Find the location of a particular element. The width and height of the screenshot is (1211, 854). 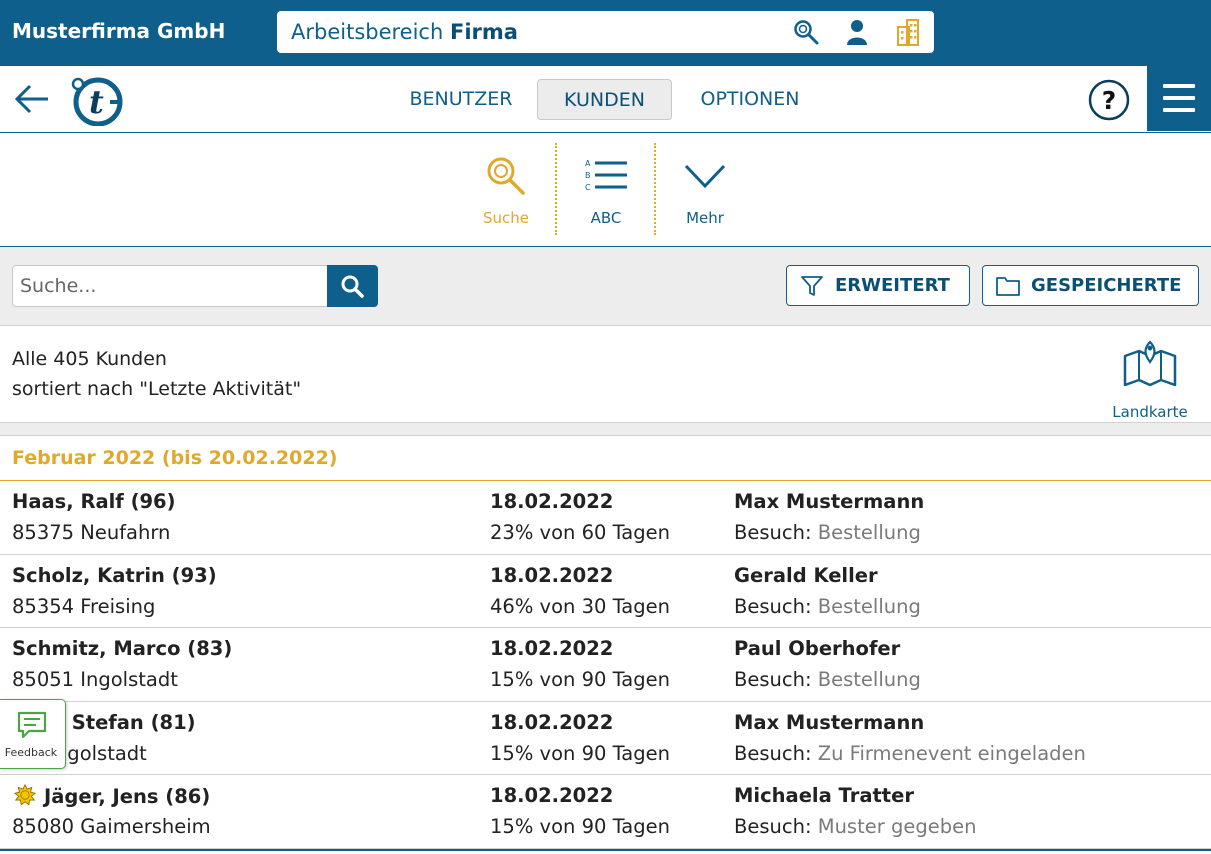

workspace-name: Firma is located at coordinates (483, 32).